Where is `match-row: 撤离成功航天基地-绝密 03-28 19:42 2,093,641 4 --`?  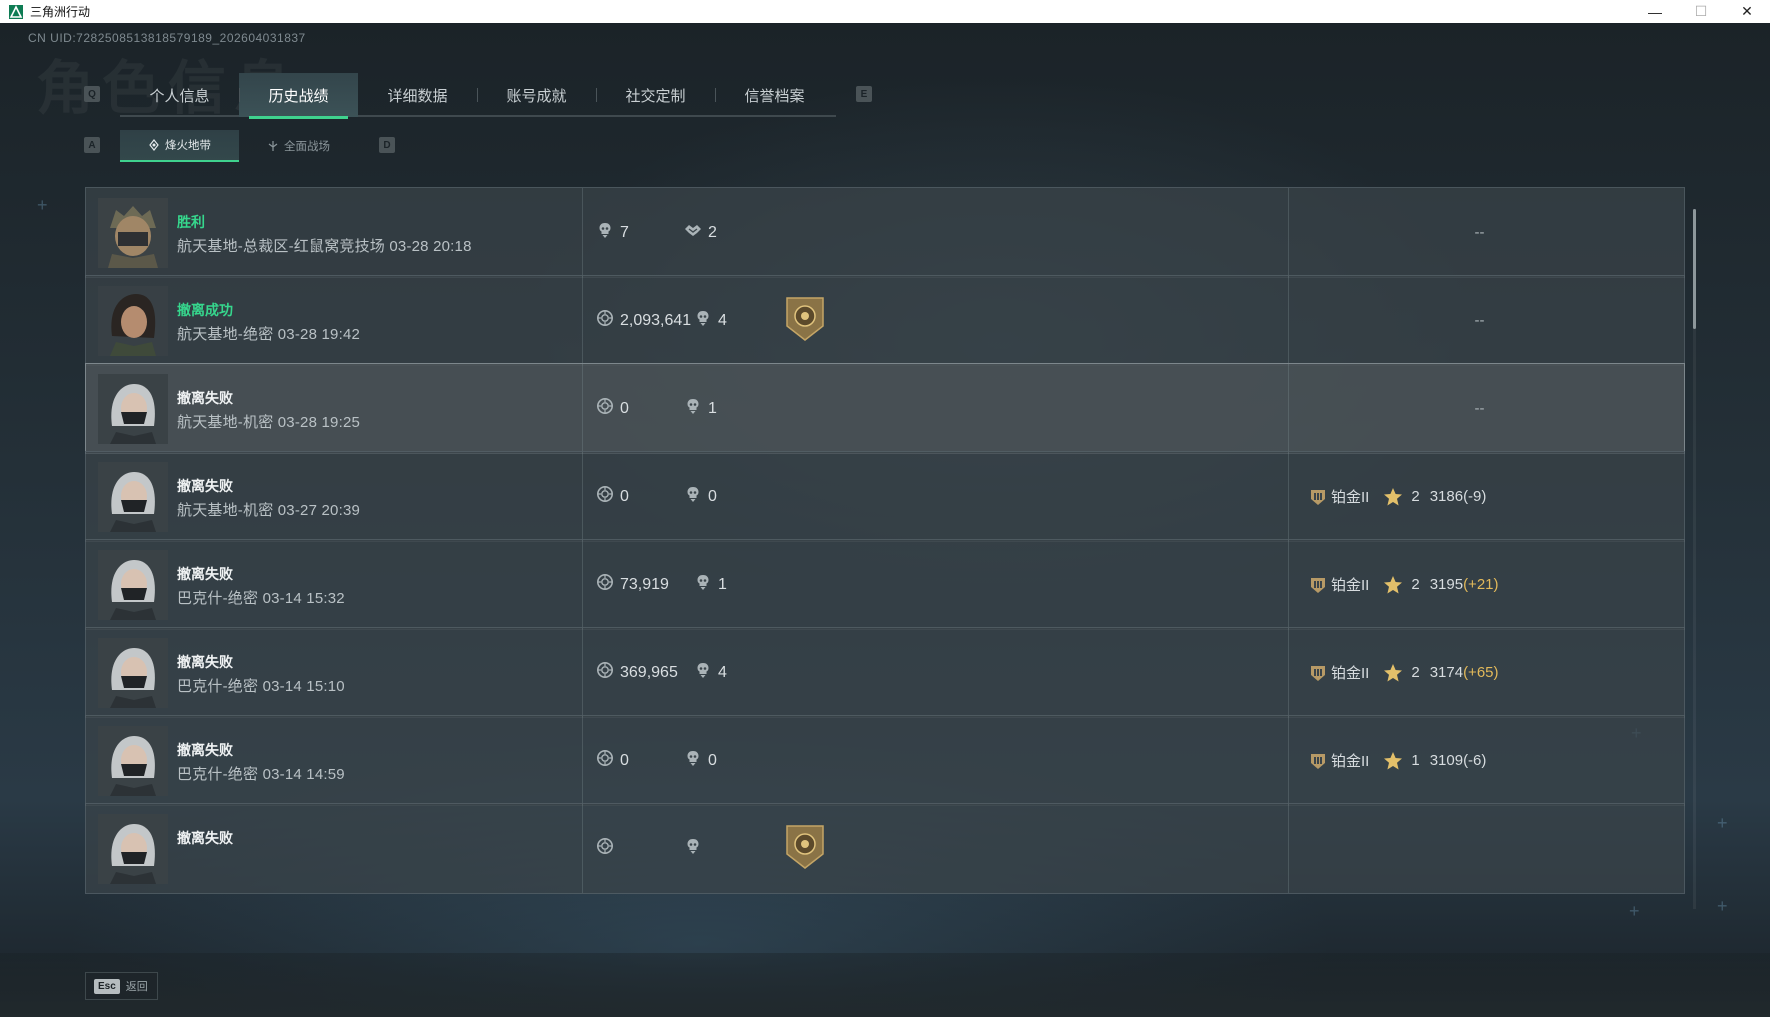 match-row: 撤离成功航天基地-绝密 03-28 19:42 2,093,641 4 -- is located at coordinates (885, 320).